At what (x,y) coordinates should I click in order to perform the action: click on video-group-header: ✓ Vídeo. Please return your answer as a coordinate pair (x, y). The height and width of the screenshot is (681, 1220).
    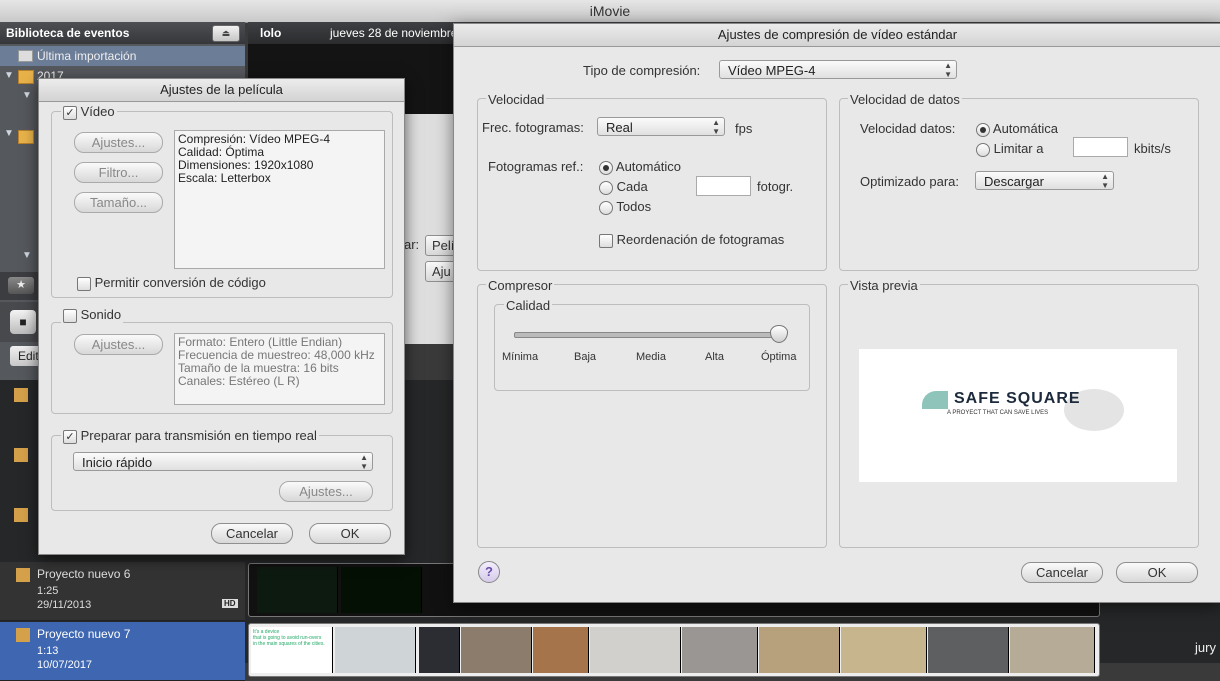
    Looking at the image, I should click on (89, 112).